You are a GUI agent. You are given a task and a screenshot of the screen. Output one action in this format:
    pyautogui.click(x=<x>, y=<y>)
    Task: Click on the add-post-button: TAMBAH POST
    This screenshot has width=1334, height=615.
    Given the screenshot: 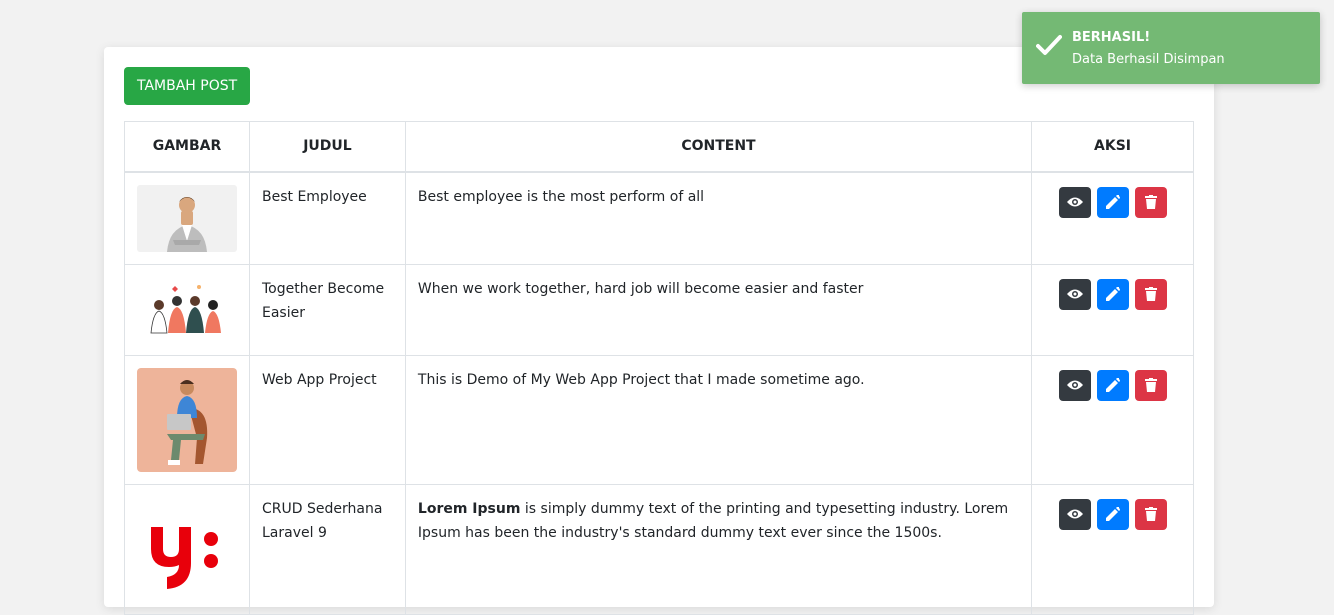 What is the action you would take?
    pyautogui.click(x=187, y=86)
    